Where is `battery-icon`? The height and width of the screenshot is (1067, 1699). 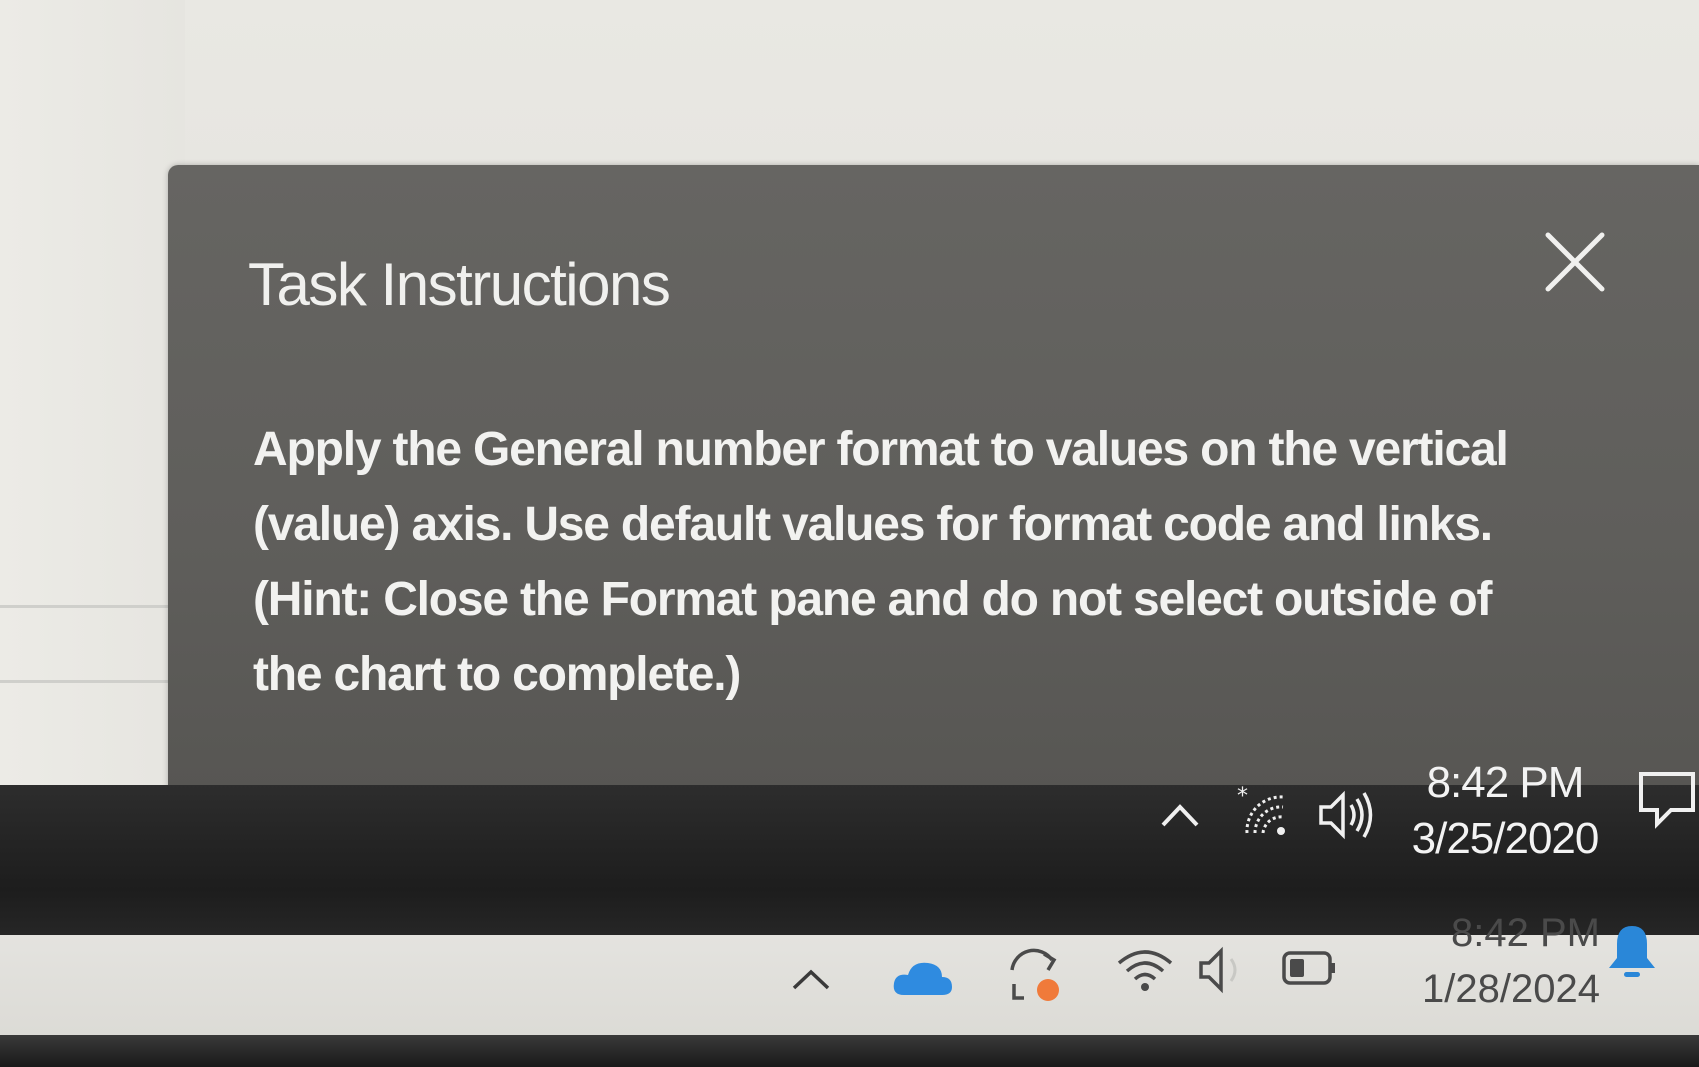 battery-icon is located at coordinates (1308, 968).